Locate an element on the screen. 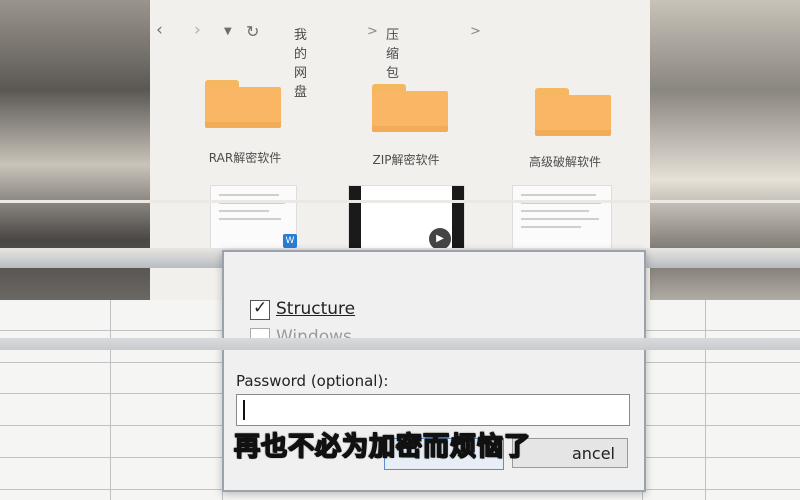  text-cursor is located at coordinates (244, 410).